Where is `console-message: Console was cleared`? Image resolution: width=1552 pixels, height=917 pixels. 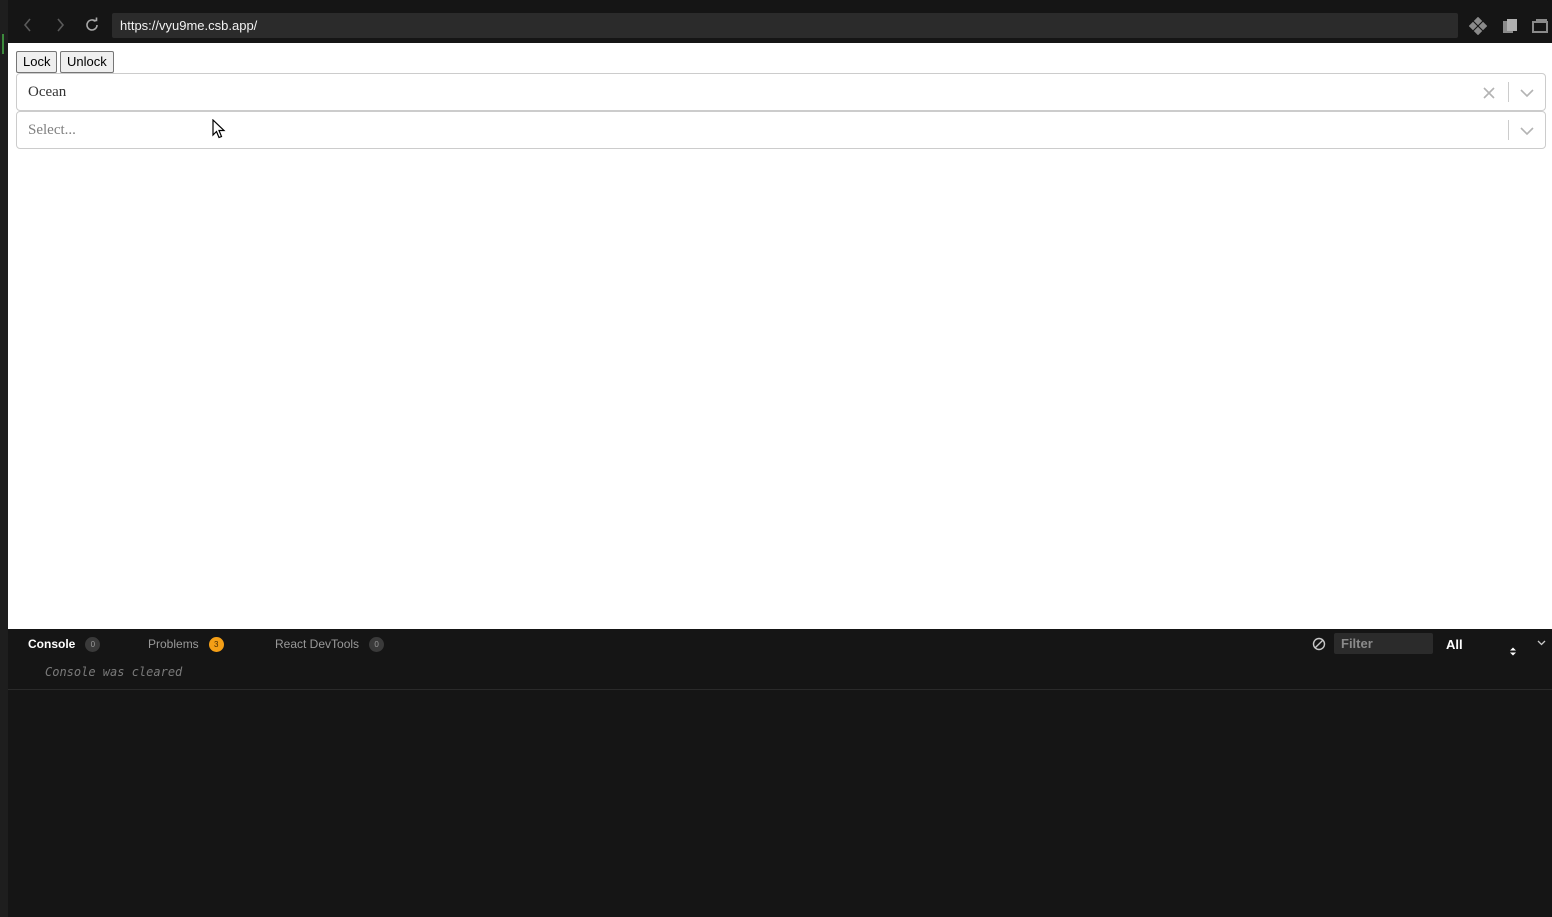 console-message: Console was cleared is located at coordinates (114, 672).